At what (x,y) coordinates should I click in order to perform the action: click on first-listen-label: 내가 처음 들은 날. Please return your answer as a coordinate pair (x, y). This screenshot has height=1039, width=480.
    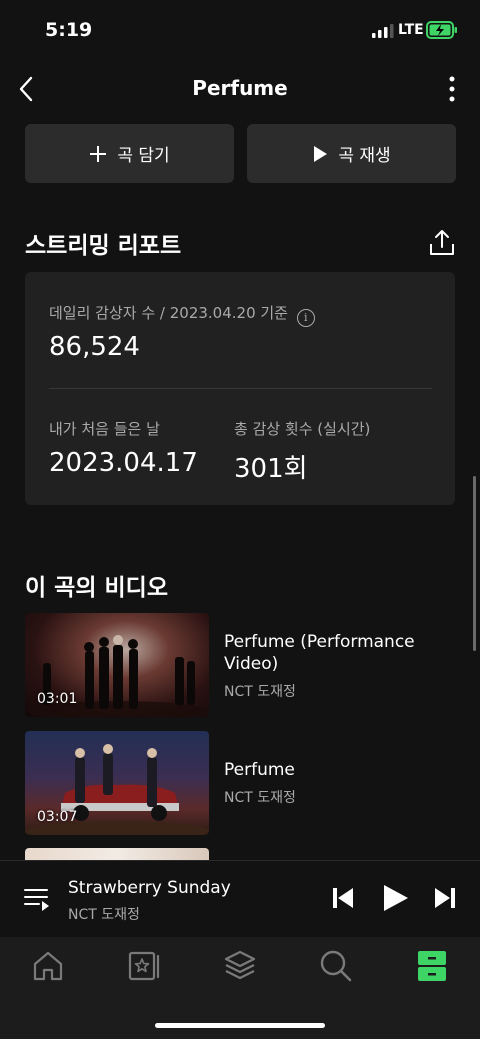
    Looking at the image, I should click on (104, 429).